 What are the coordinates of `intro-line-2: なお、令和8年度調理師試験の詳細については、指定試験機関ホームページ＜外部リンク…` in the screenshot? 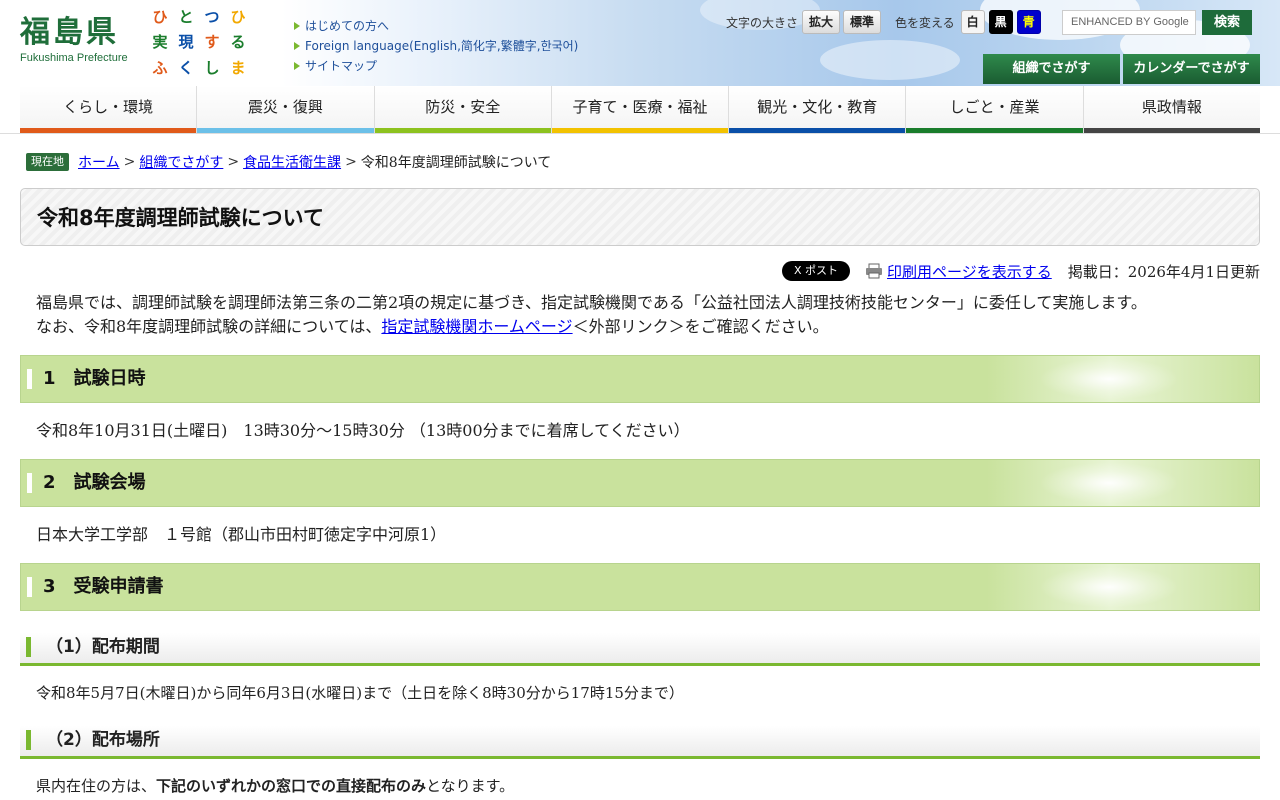 It's located at (640, 327).